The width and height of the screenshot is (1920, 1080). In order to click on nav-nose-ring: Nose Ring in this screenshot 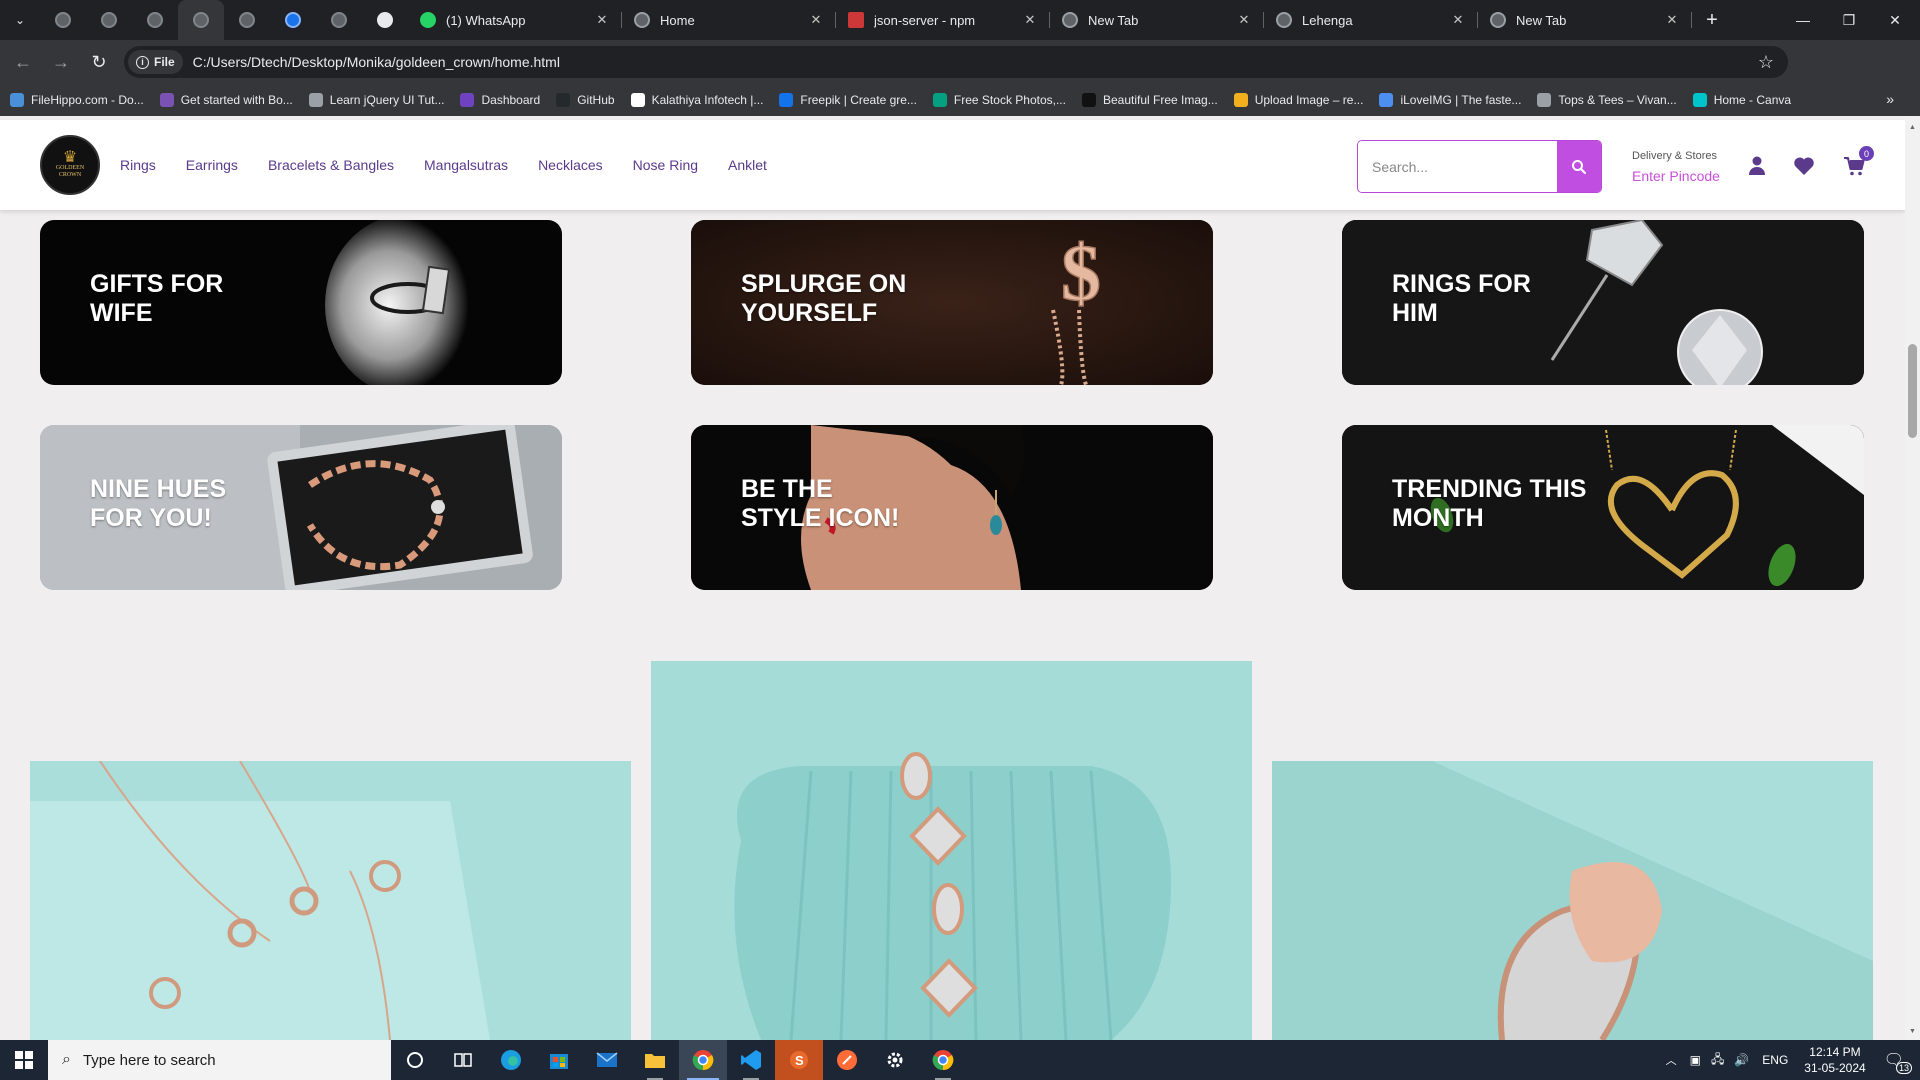, I will do `click(665, 165)`.